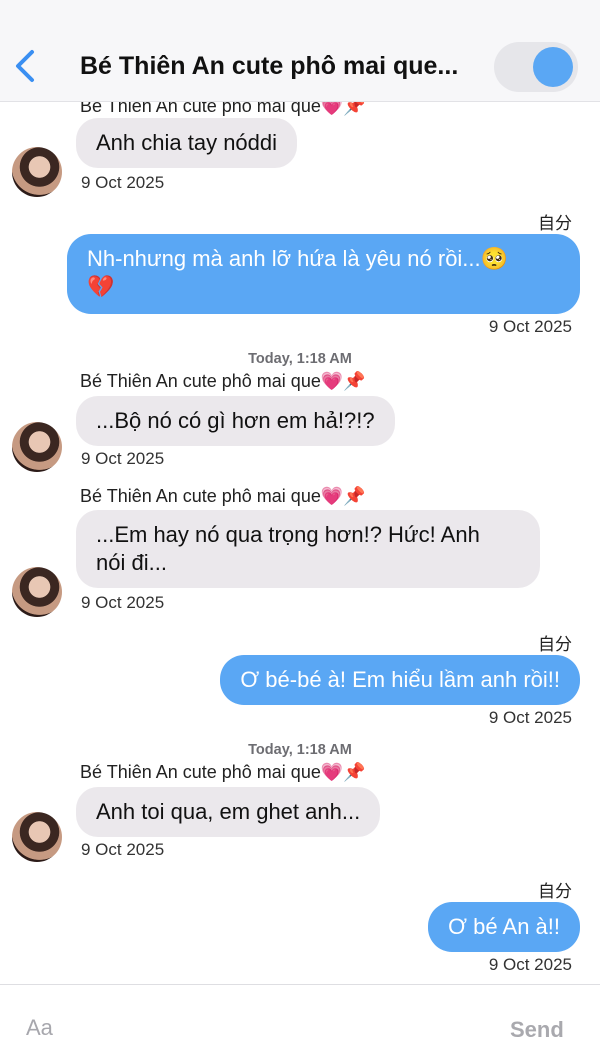 This screenshot has width=600, height=1060. I want to click on outgoing-message-bubble: Ơ bé-bé à! Em hiểu lầm anh rồi!!, so click(400, 680).